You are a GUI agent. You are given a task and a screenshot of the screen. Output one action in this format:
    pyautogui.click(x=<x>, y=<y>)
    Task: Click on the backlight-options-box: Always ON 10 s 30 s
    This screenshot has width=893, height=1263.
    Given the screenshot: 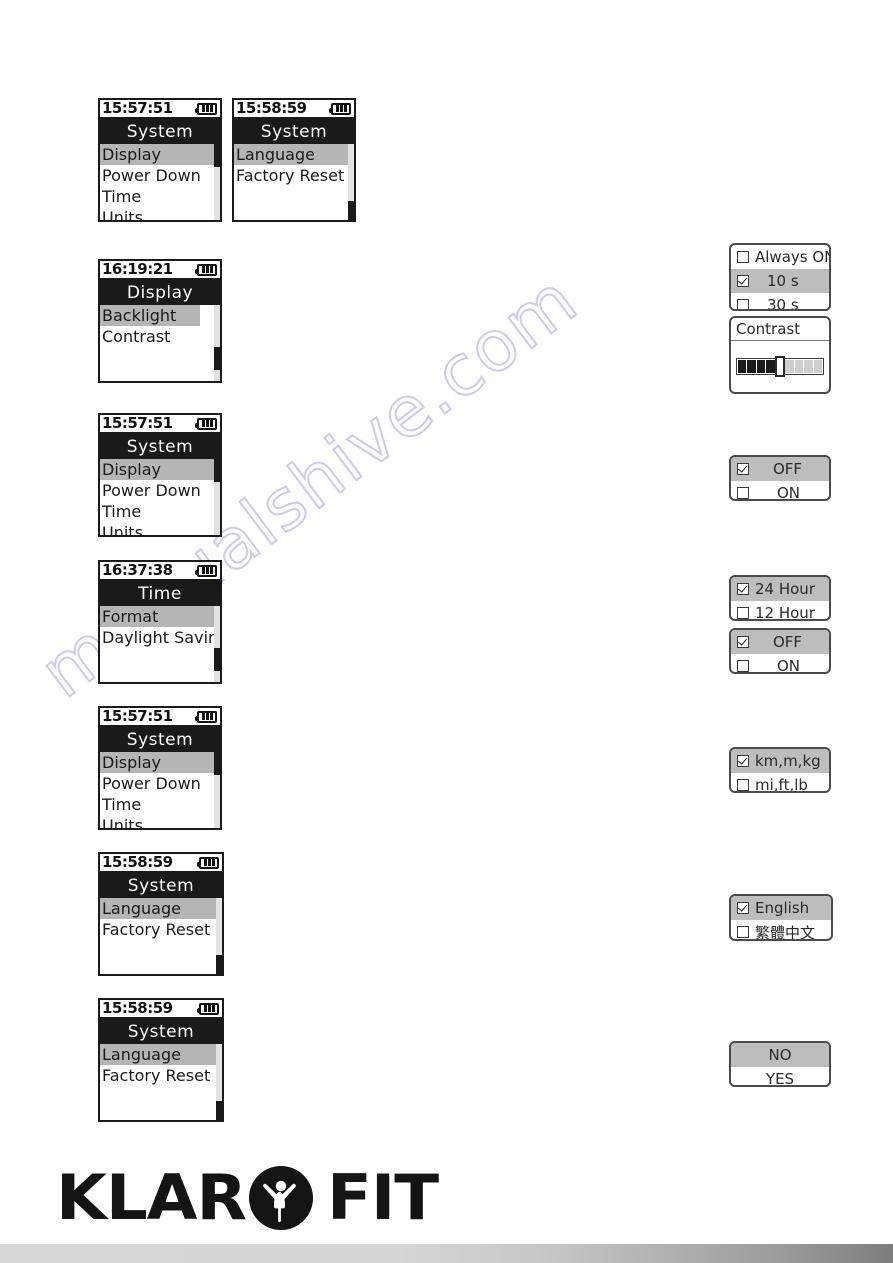 What is the action you would take?
    pyautogui.click(x=780, y=277)
    